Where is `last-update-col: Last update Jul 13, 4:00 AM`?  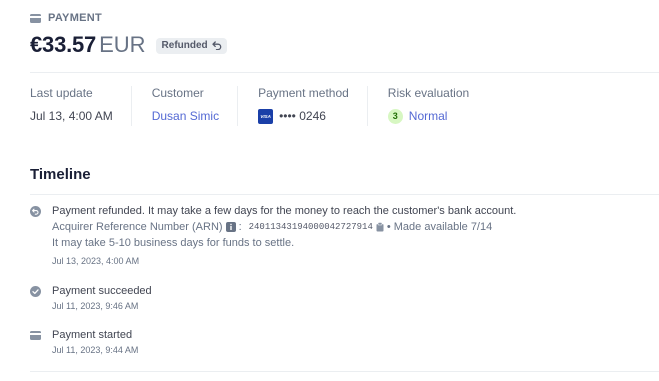 last-update-col: Last update Jul 13, 4:00 AM is located at coordinates (81, 106).